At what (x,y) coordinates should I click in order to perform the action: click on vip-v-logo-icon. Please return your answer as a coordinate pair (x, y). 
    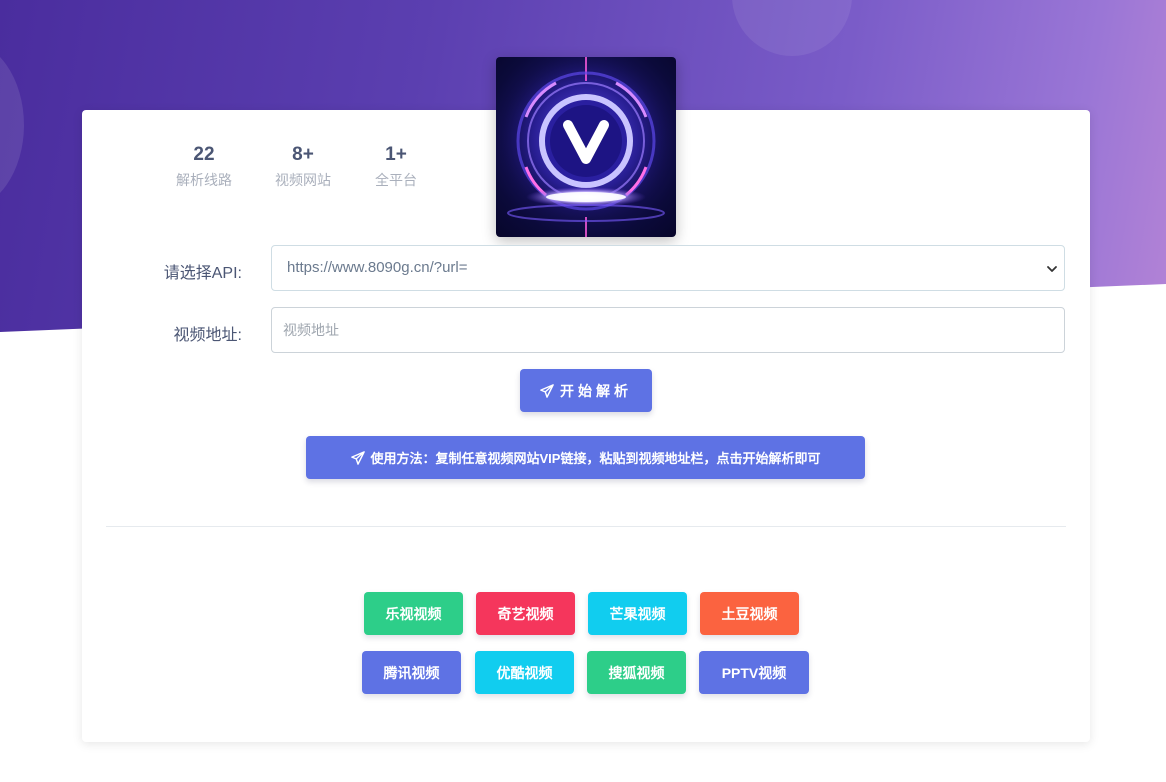
    Looking at the image, I should click on (586, 147).